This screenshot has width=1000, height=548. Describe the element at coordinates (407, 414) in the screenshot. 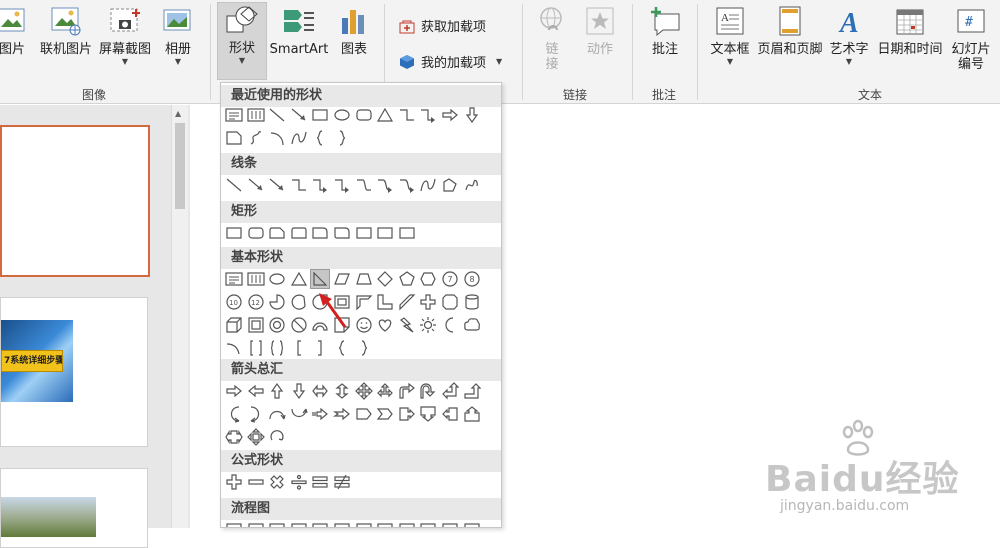

I see `shape-rightcallout-icon` at that location.